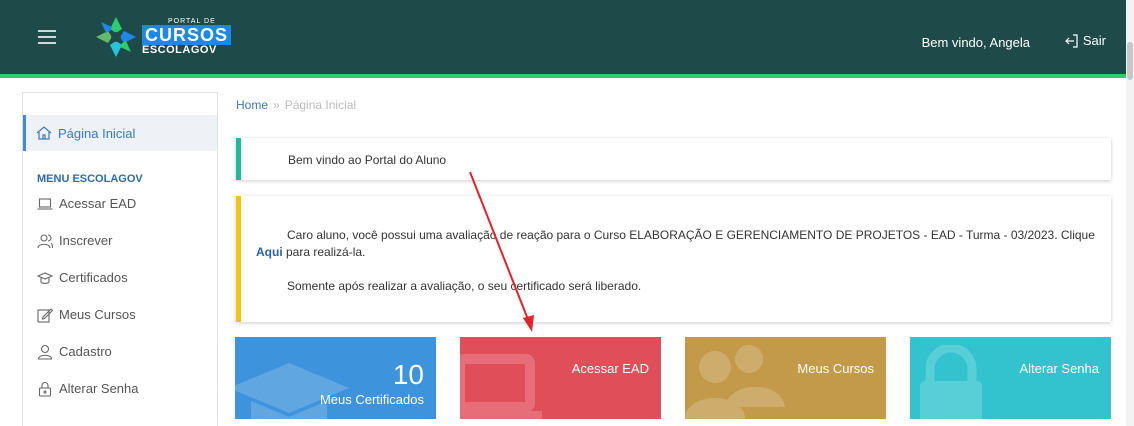 Image resolution: width=1134 pixels, height=426 pixels. What do you see at coordinates (610, 368) in the screenshot?
I see `tile-label: Acessar EAD` at bounding box center [610, 368].